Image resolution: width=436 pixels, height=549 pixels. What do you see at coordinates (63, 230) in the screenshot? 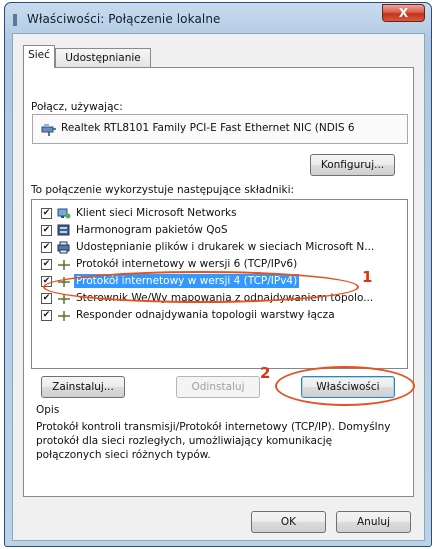
I see `qos-scheduler-icon` at bounding box center [63, 230].